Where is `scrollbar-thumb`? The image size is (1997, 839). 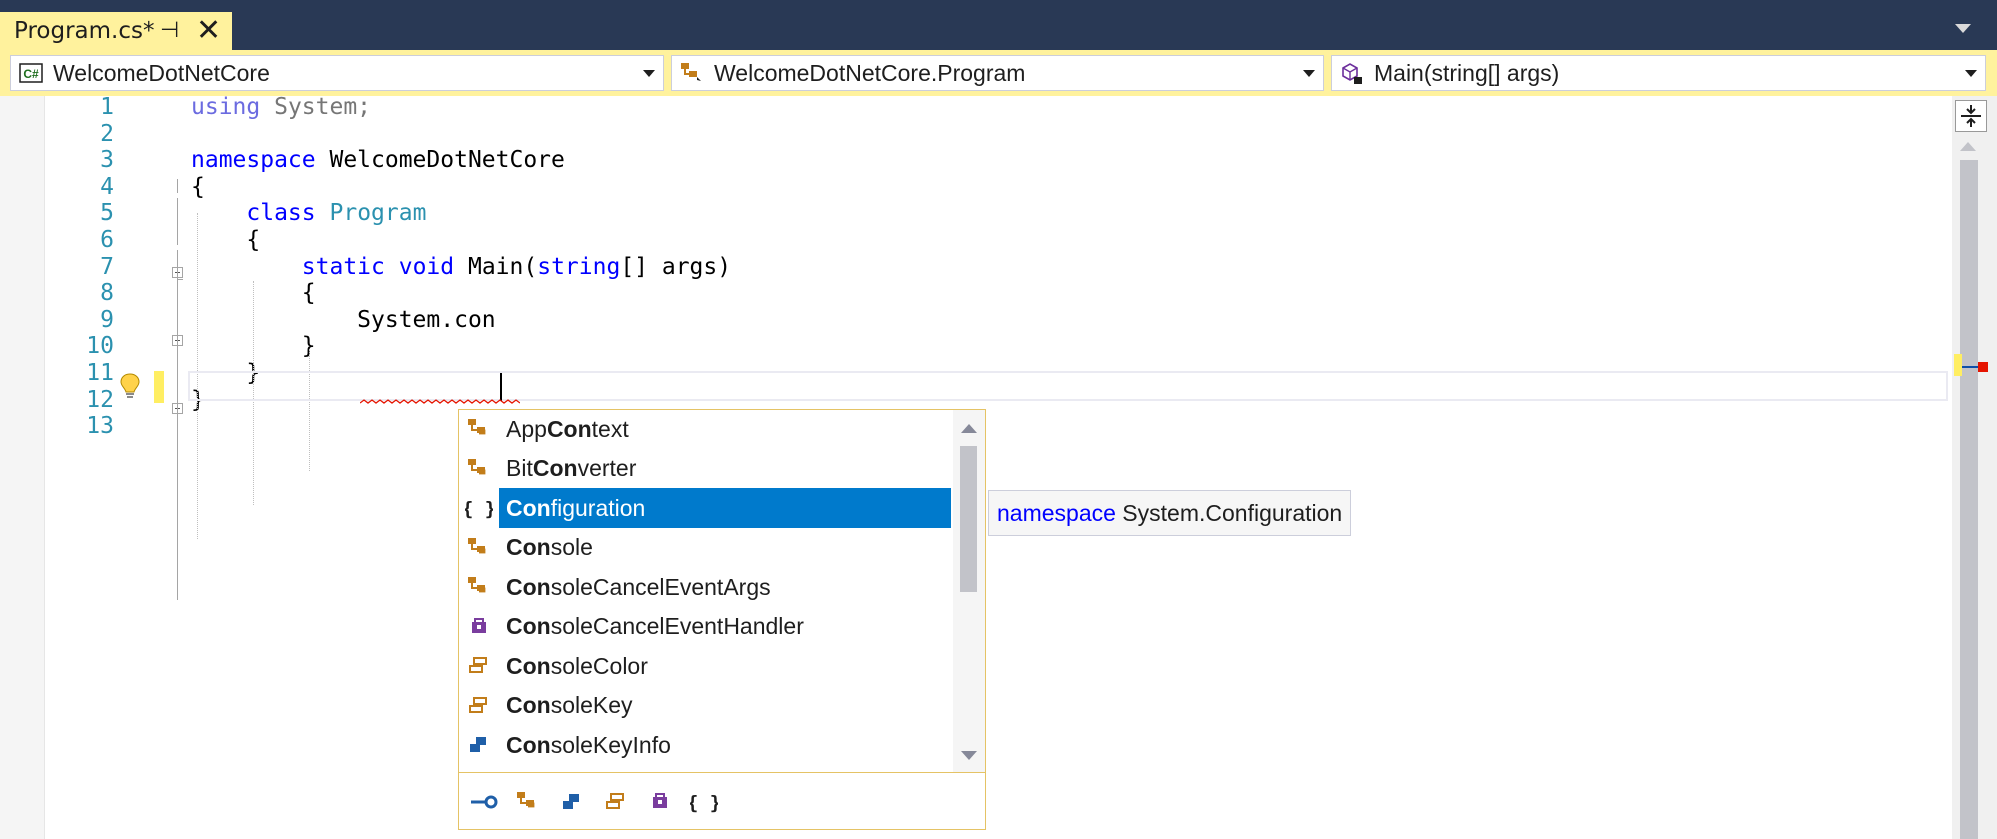 scrollbar-thumb is located at coordinates (1969, 499).